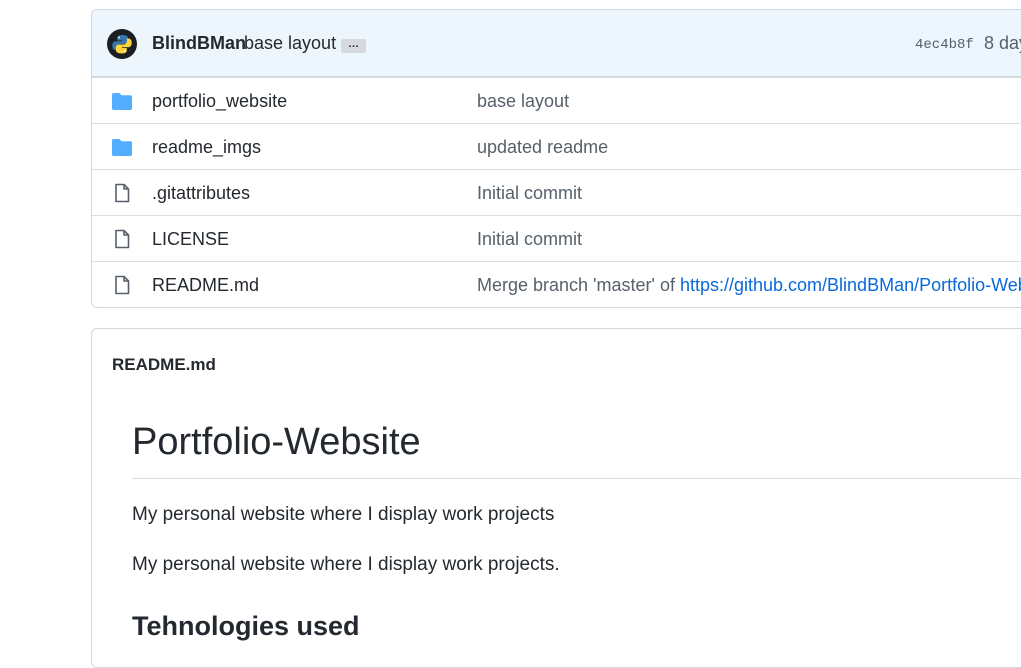 The image size is (1021, 668). What do you see at coordinates (246, 626) in the screenshot?
I see `readme-subheading: Tehnologies used` at bounding box center [246, 626].